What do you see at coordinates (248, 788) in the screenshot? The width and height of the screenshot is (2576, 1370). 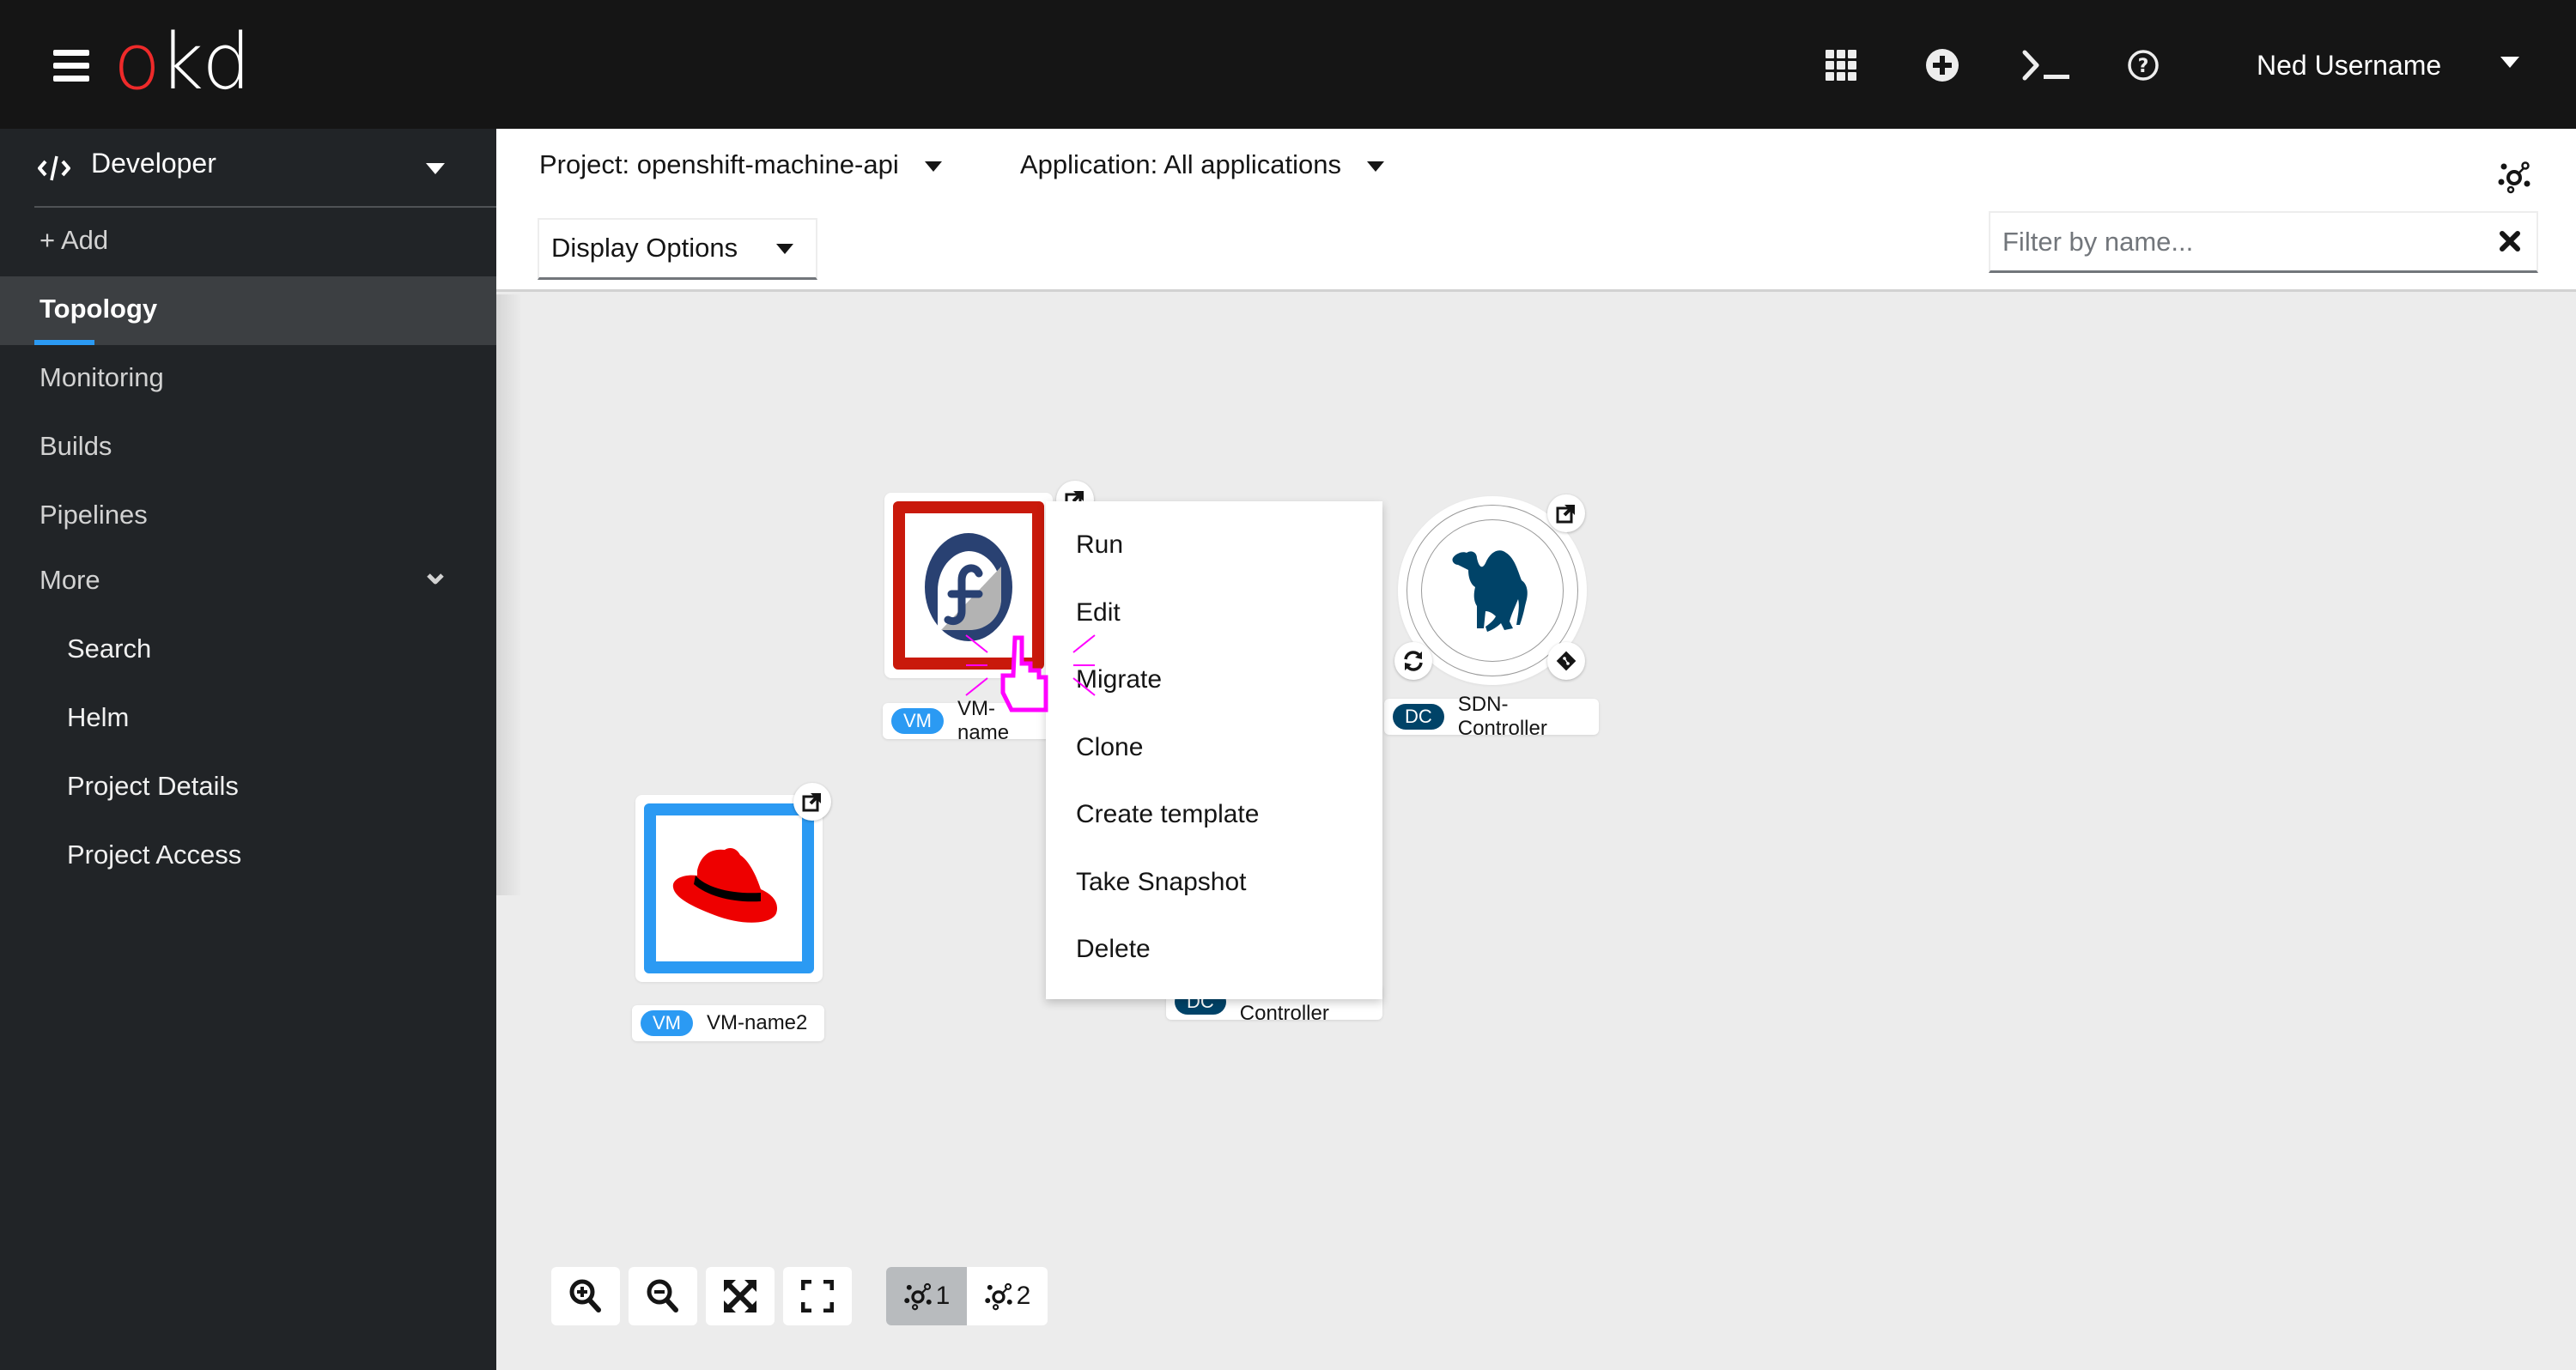 I see `sidebar-item-project-details: Project Details` at bounding box center [248, 788].